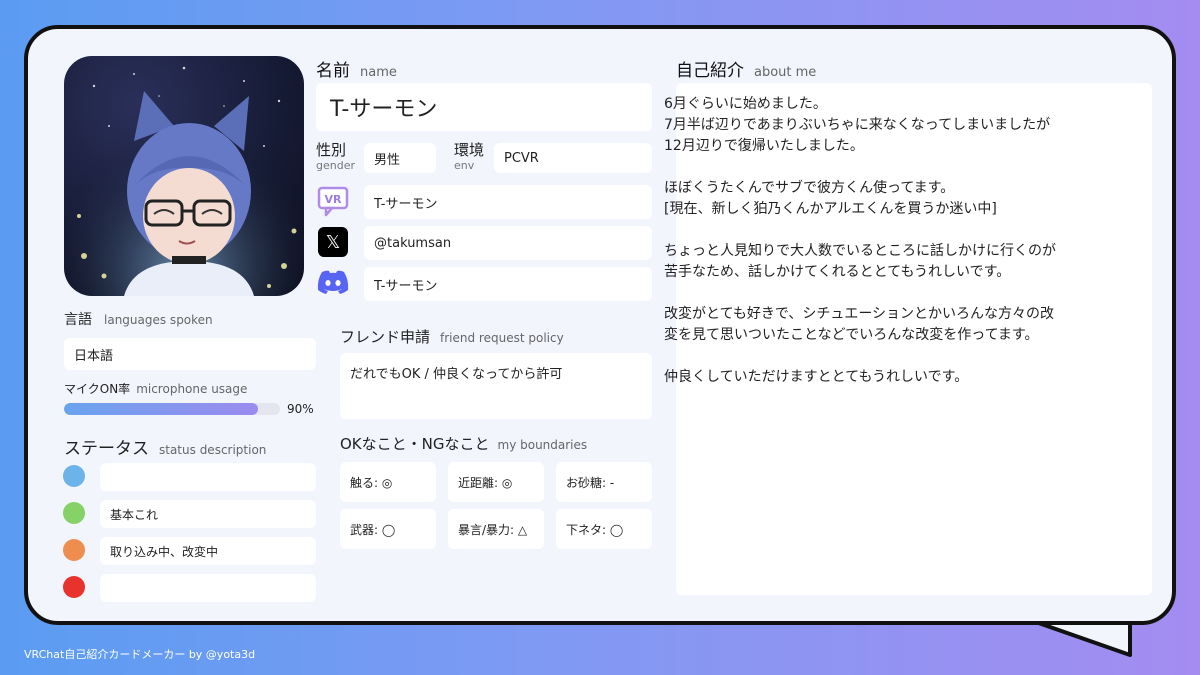 The height and width of the screenshot is (675, 1200). Describe the element at coordinates (710, 71) in the screenshot. I see `about-label-jp: 自己紹介` at that location.